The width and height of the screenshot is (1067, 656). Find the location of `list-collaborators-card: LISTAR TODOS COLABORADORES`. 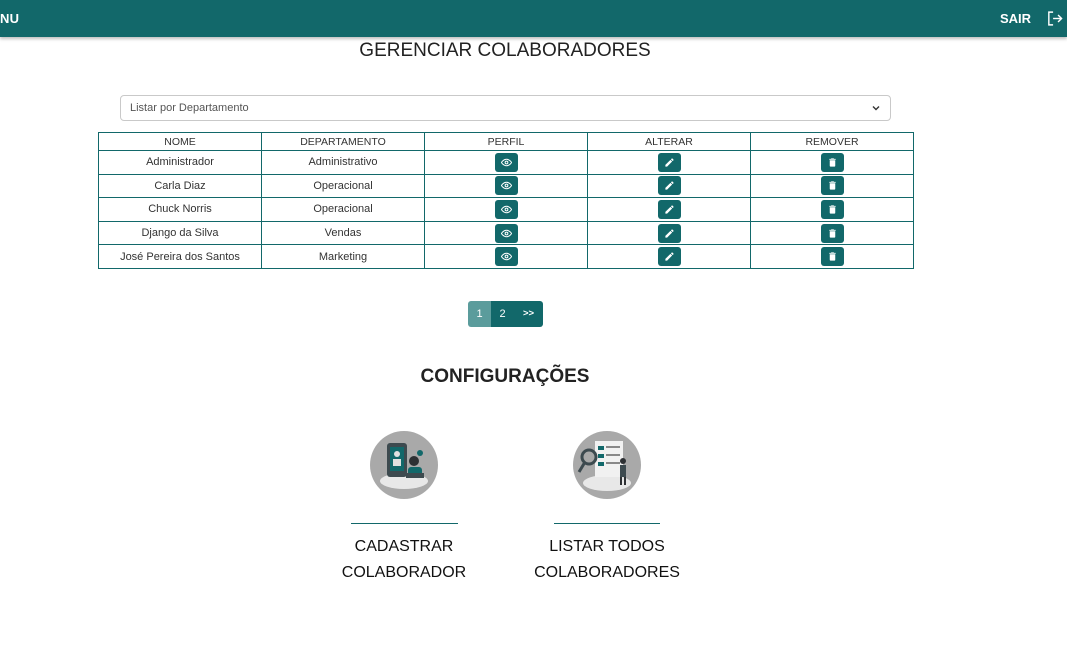

list-collaborators-card: LISTAR TODOS COLABORADORES is located at coordinates (607, 511).